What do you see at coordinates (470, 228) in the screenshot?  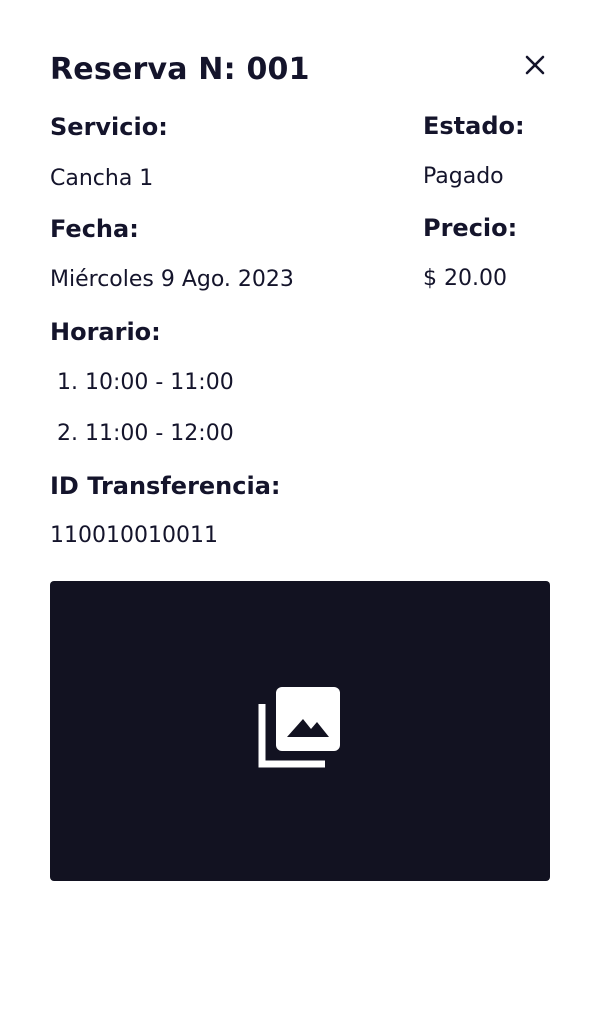 I see `precio-label: Precio:` at bounding box center [470, 228].